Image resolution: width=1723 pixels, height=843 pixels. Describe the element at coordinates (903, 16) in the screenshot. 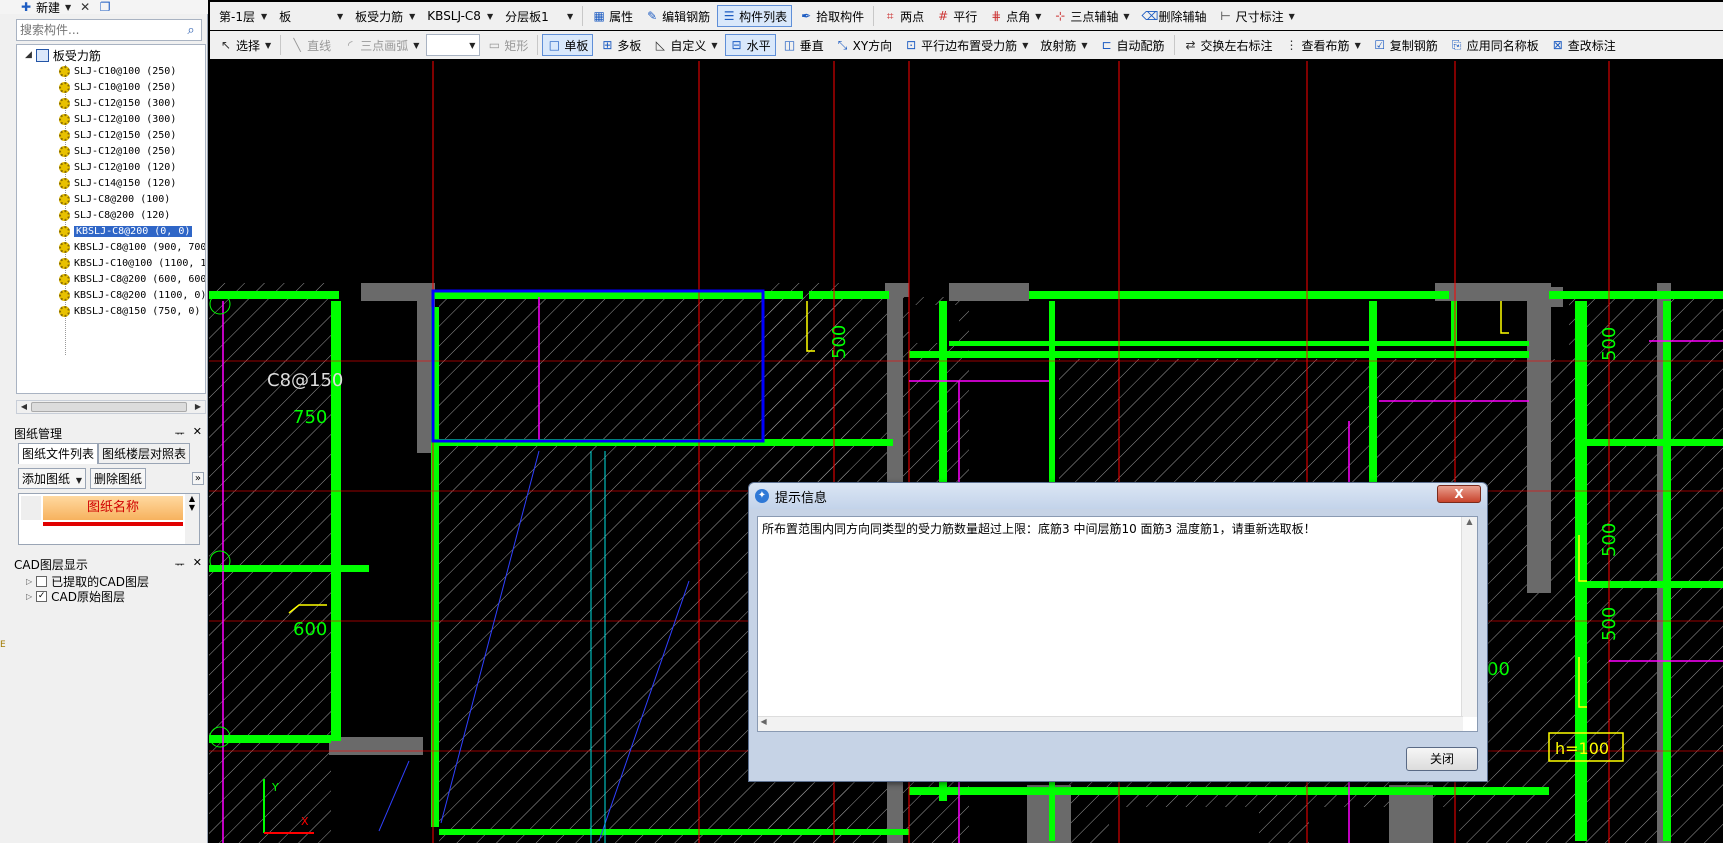

I see `two-point-axis-button: ⌗ 两点` at that location.